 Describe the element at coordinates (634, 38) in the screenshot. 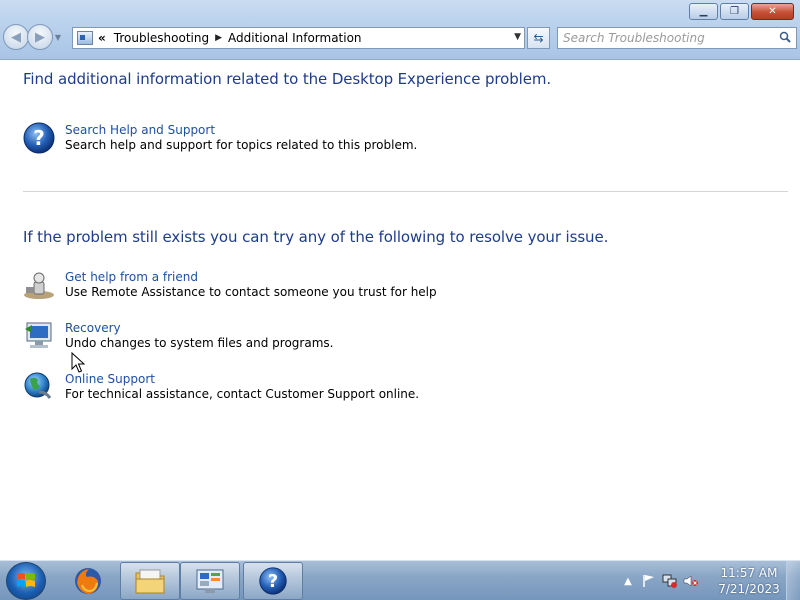

I see `search-placeholder: Search Troubleshooting` at that location.